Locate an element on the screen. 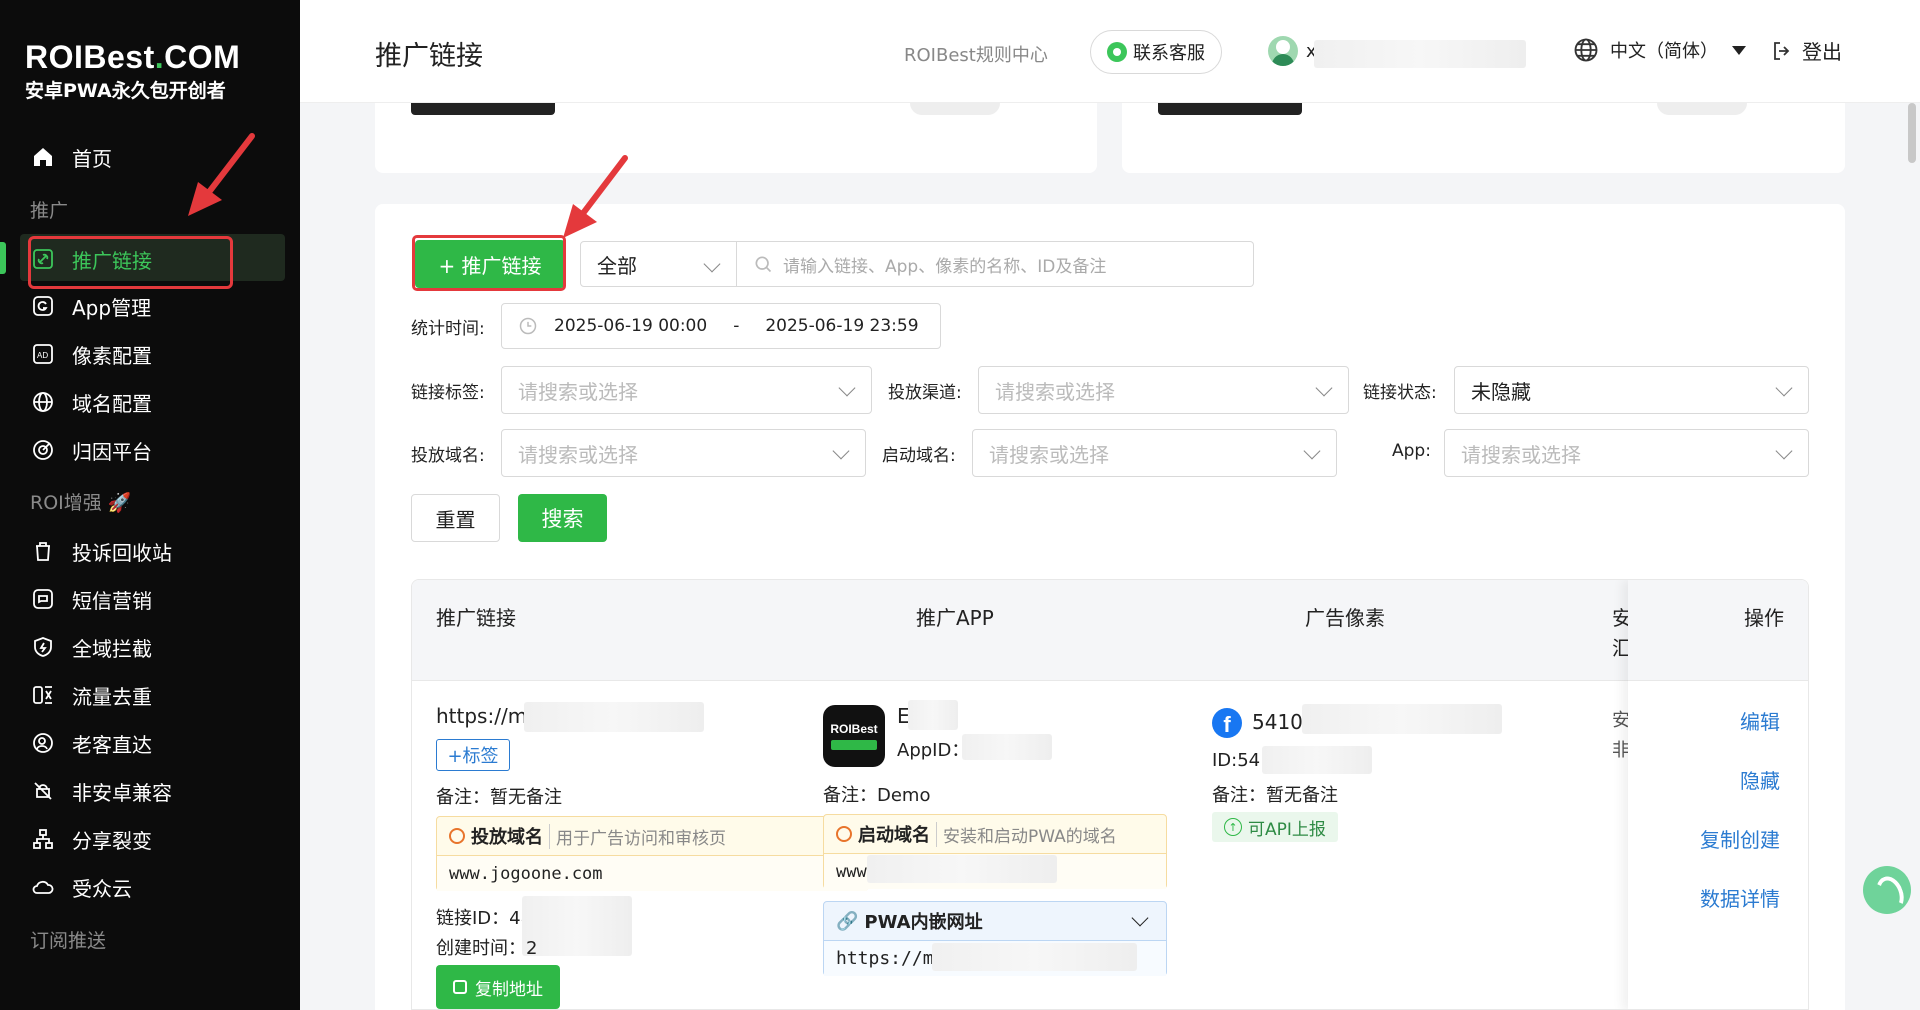 The height and width of the screenshot is (1010, 1920). edit-link: 编辑 is located at coordinates (1760, 720).